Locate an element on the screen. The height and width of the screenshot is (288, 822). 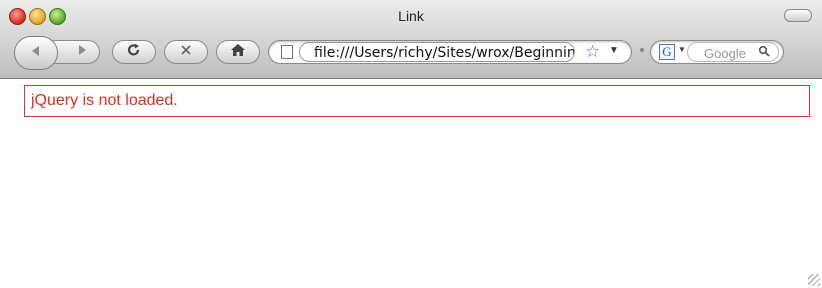
reload-button is located at coordinates (134, 52).